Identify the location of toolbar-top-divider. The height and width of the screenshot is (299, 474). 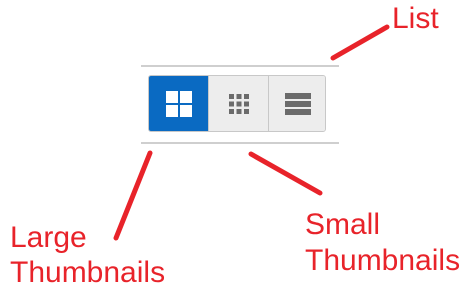
(240, 66).